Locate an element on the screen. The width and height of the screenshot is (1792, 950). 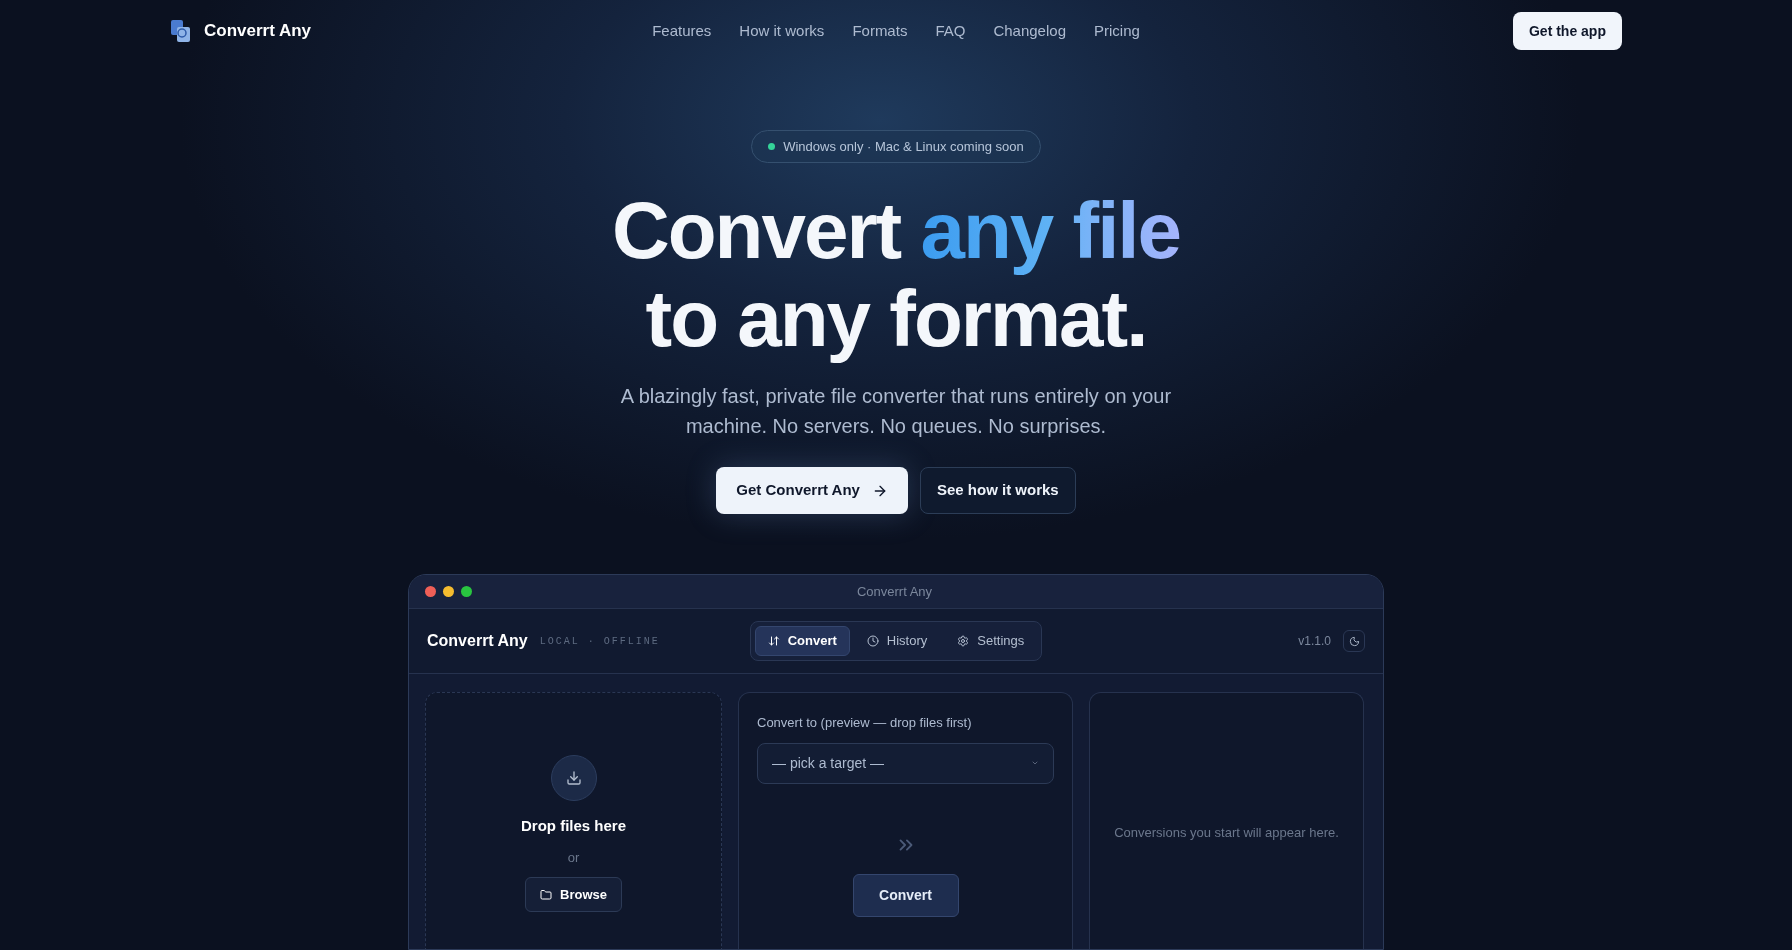
get-app-button: Get the app is located at coordinates (1567, 31).